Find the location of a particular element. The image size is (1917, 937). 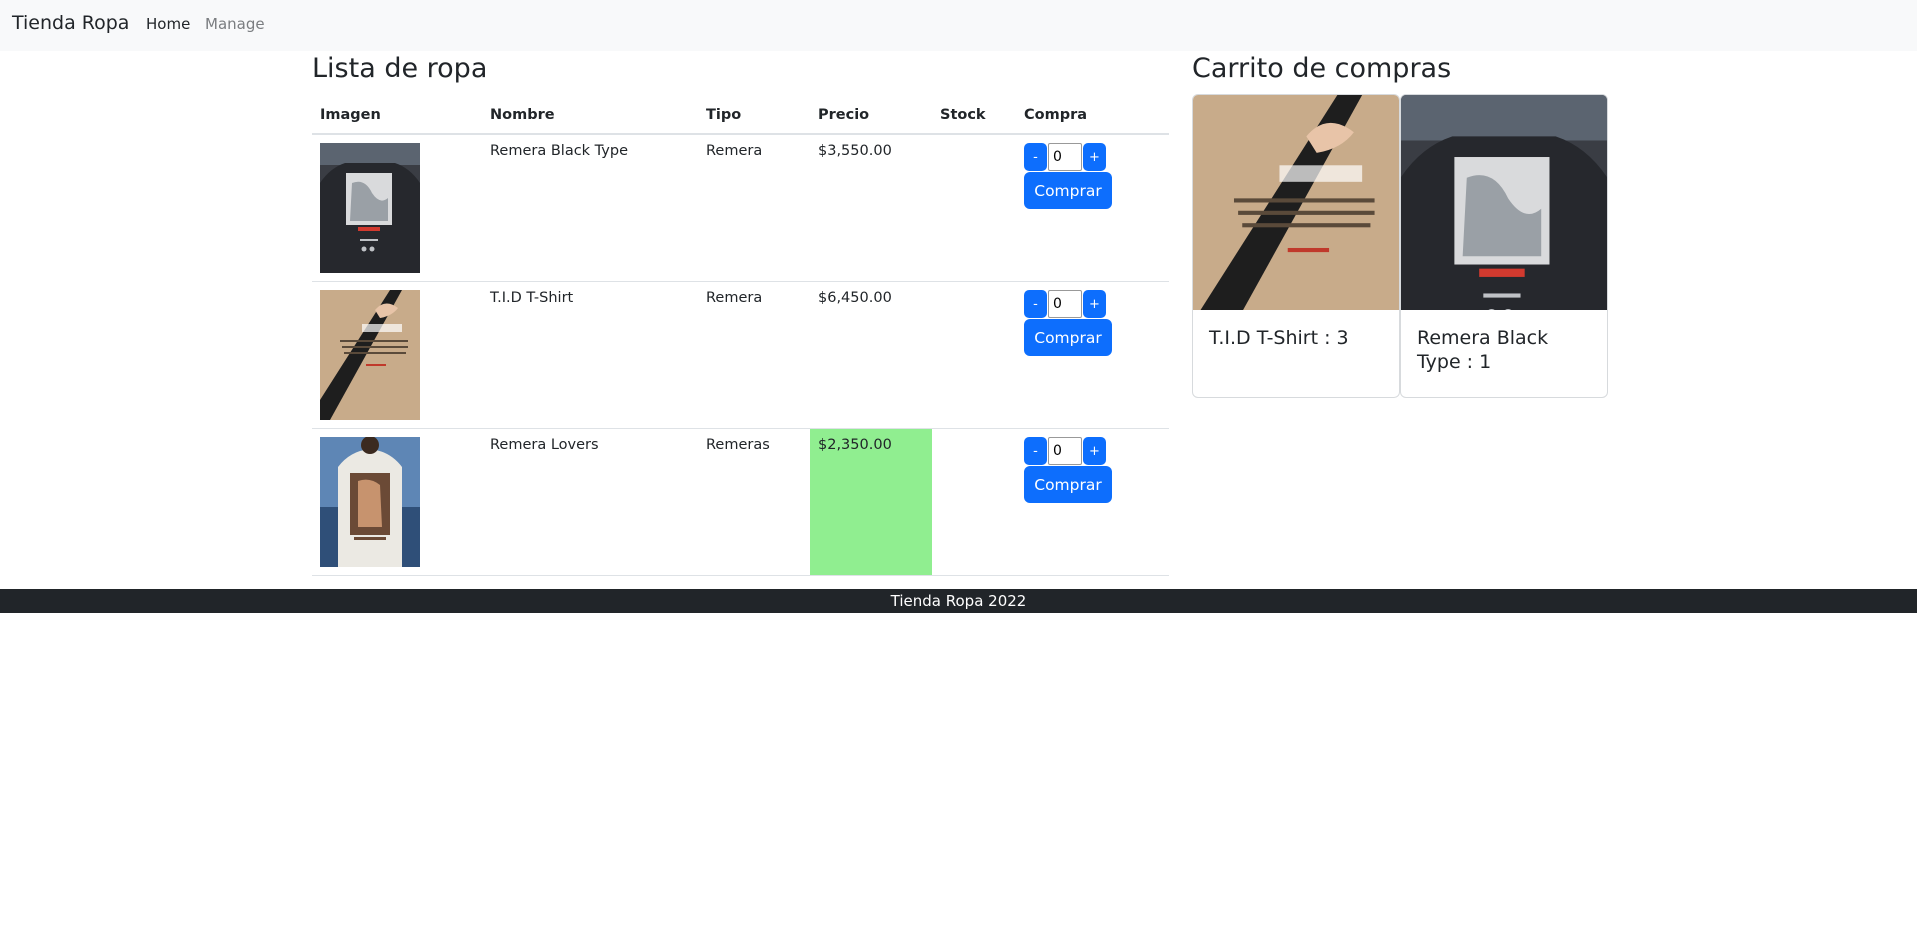

product-name: Remera Black Type is located at coordinates (590, 208).